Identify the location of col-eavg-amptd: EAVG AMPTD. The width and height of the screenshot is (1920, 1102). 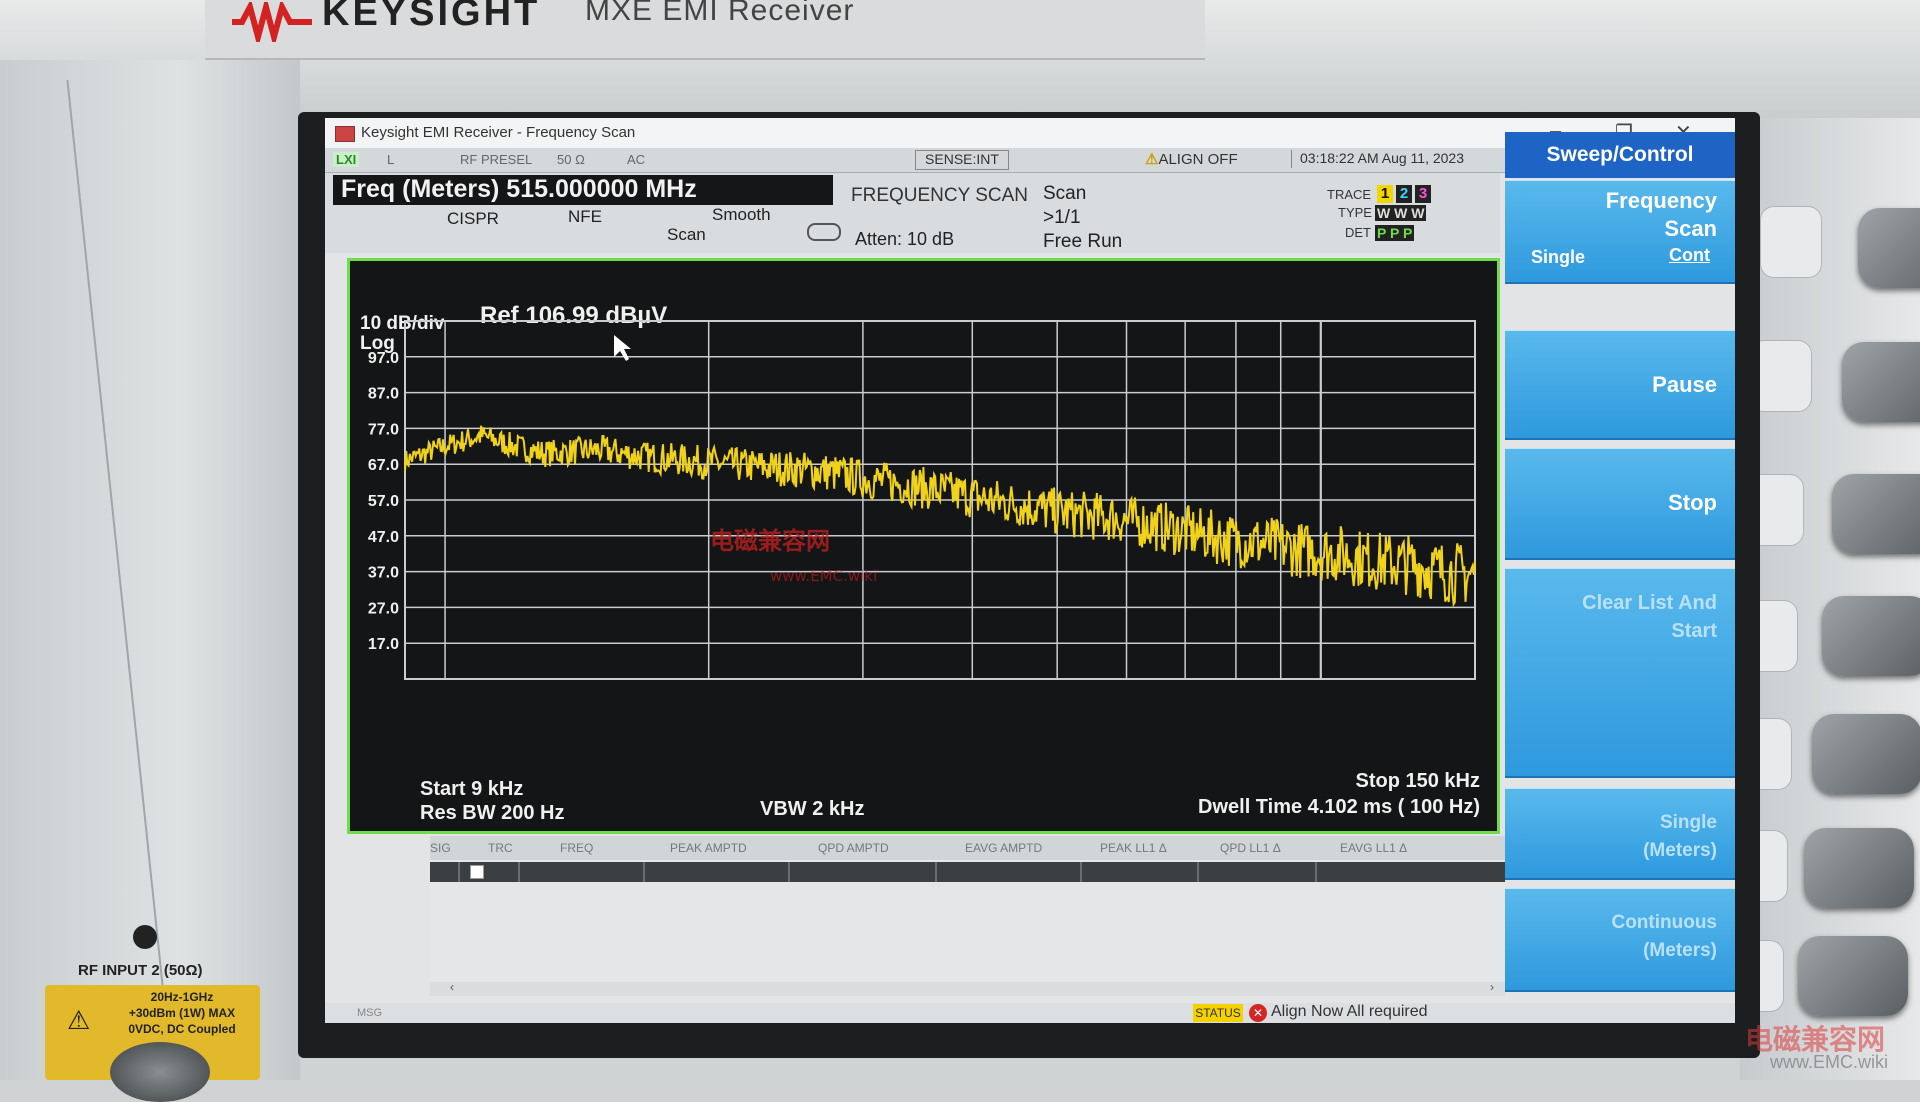
(1004, 848).